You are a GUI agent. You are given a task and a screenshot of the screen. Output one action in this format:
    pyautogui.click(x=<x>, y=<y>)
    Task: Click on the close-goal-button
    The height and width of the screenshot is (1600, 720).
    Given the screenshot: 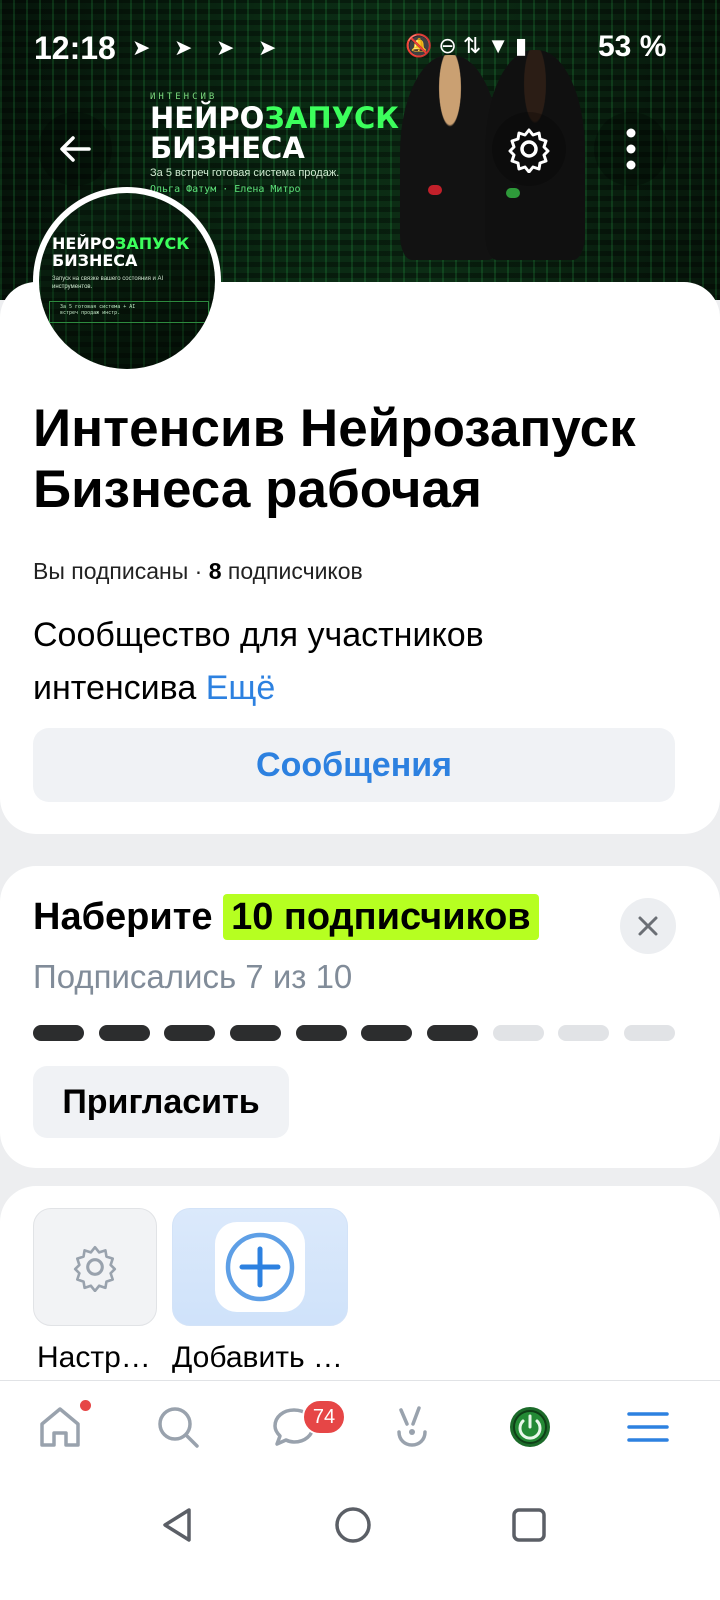 What is the action you would take?
    pyautogui.click(x=648, y=926)
    